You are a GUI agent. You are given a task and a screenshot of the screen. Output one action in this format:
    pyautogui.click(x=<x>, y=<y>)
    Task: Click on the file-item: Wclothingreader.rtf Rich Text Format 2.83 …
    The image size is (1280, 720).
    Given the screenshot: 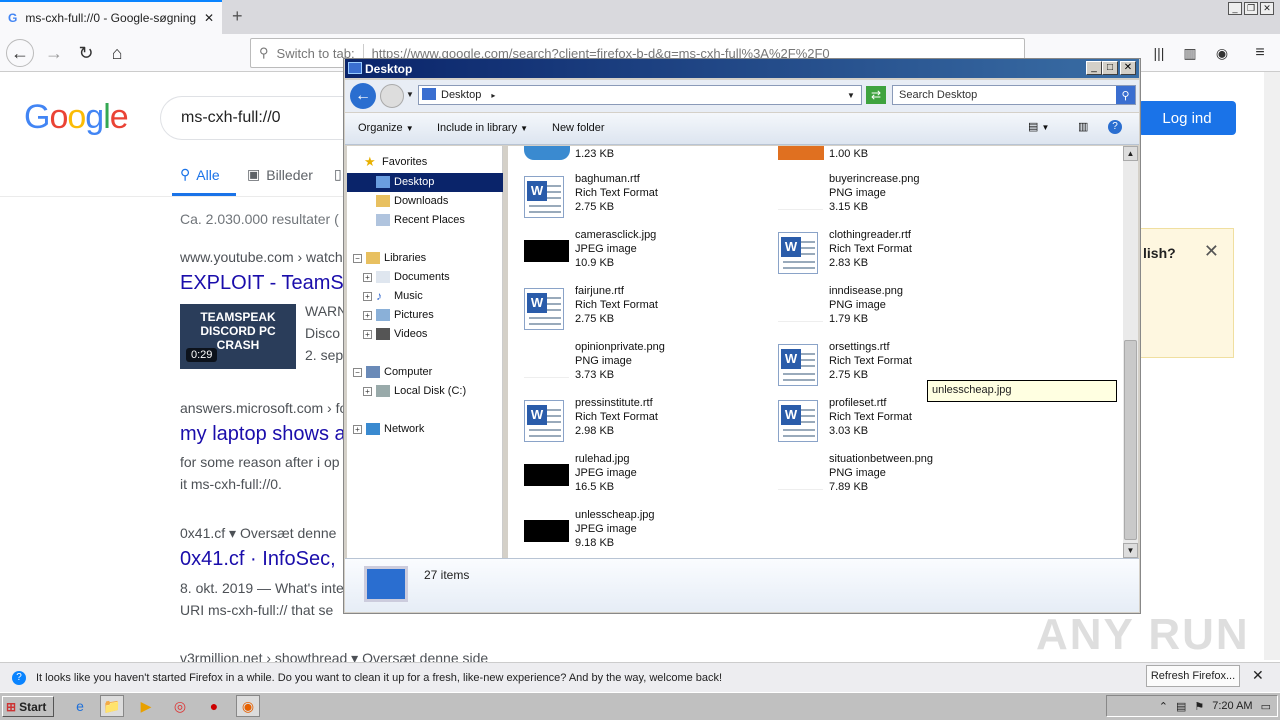 What is the action you would take?
    pyautogui.click(x=882, y=253)
    